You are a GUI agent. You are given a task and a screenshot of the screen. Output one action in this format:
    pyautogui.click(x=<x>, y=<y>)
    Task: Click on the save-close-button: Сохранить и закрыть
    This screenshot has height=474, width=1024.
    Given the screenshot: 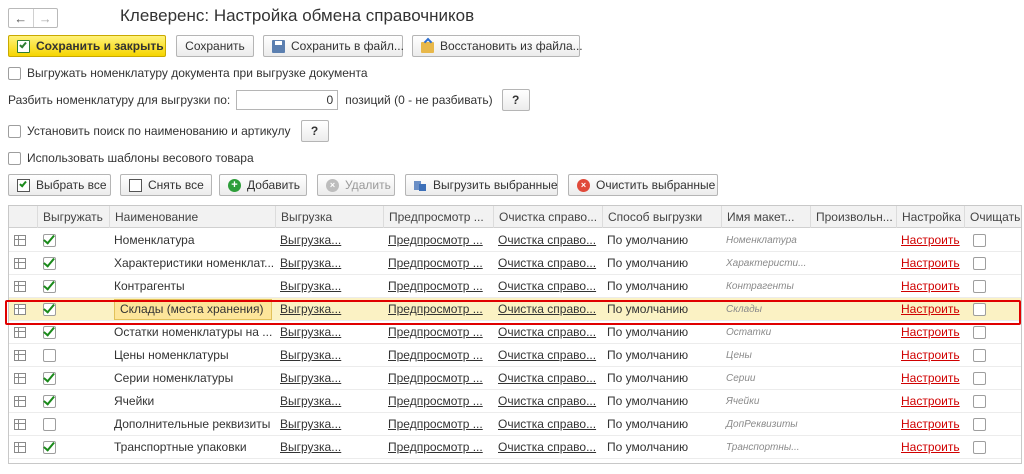 What is the action you would take?
    pyautogui.click(x=87, y=46)
    